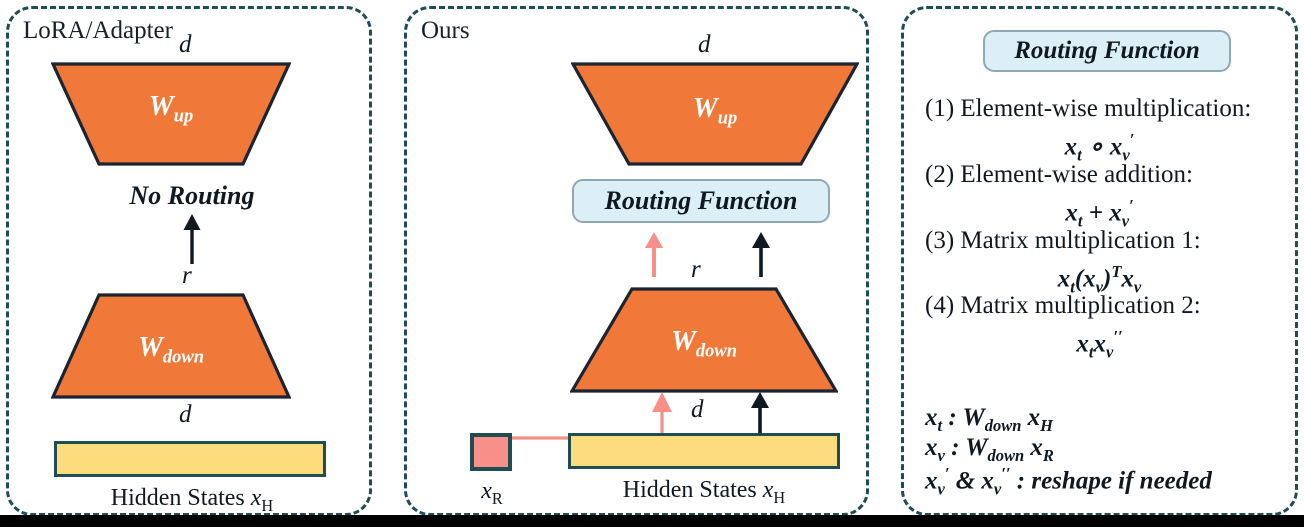 This screenshot has height=527, width=1304. I want to click on ours-bottom-dim-label: d, so click(697, 409).